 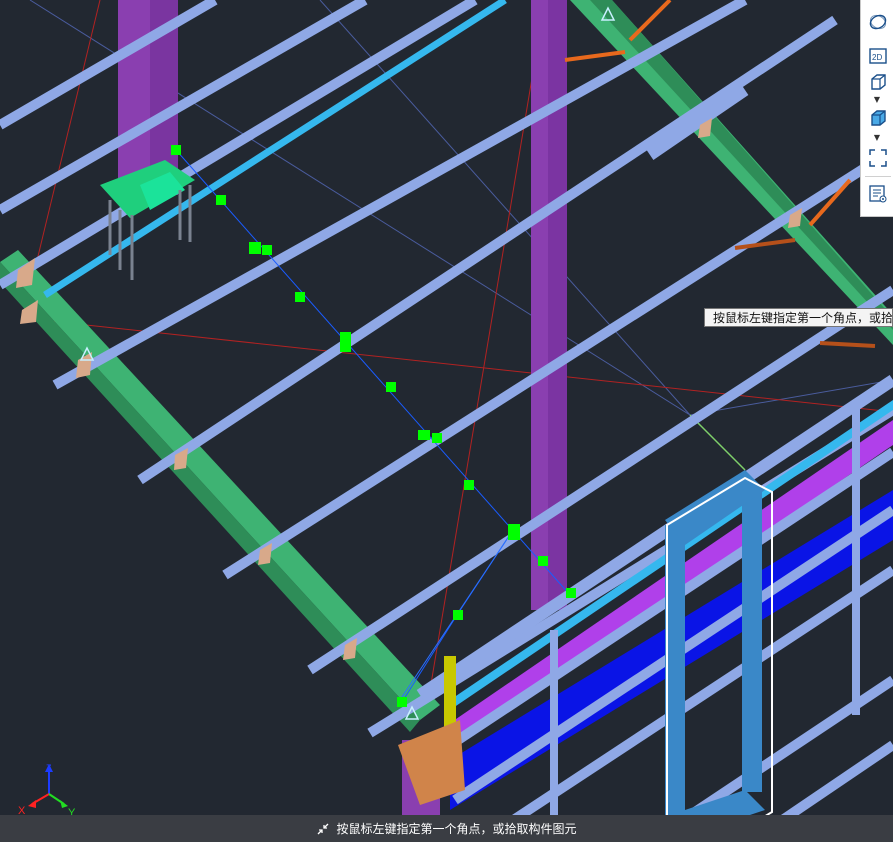 I want to click on orbit-icon, so click(x=878, y=22).